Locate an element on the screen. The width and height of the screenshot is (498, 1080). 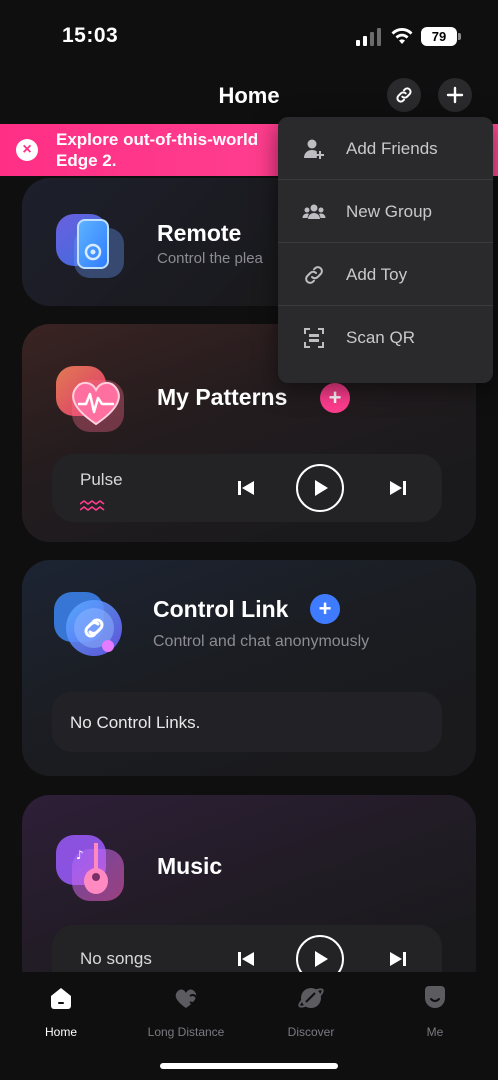
cellular-signal-icon is located at coordinates (368, 37).